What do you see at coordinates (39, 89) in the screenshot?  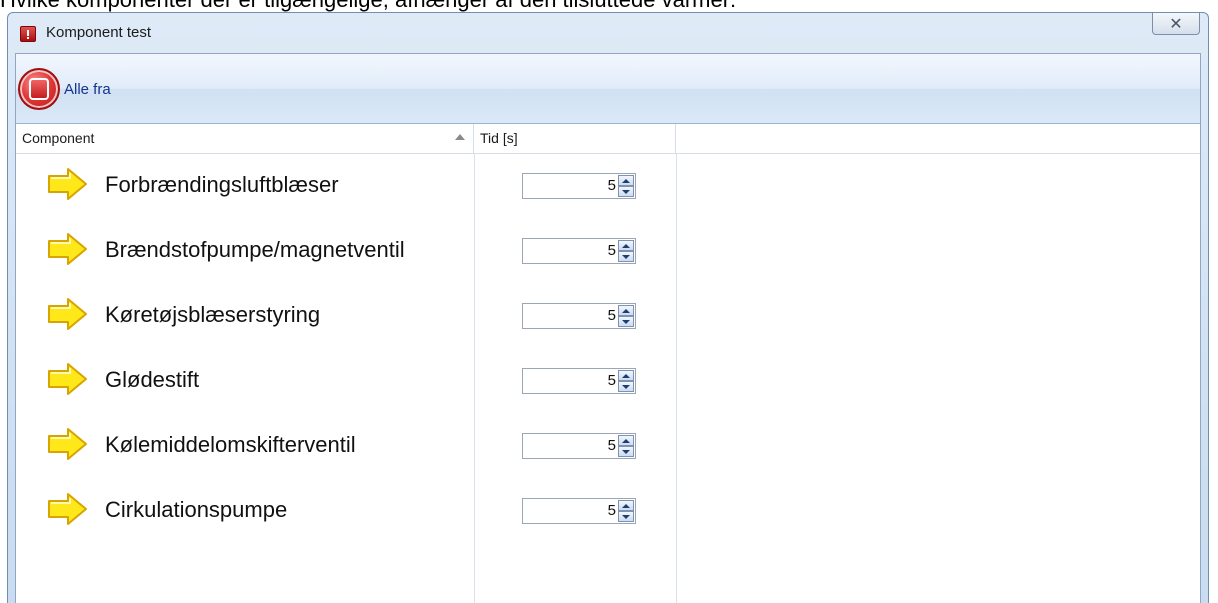 I see `stop-icon` at bounding box center [39, 89].